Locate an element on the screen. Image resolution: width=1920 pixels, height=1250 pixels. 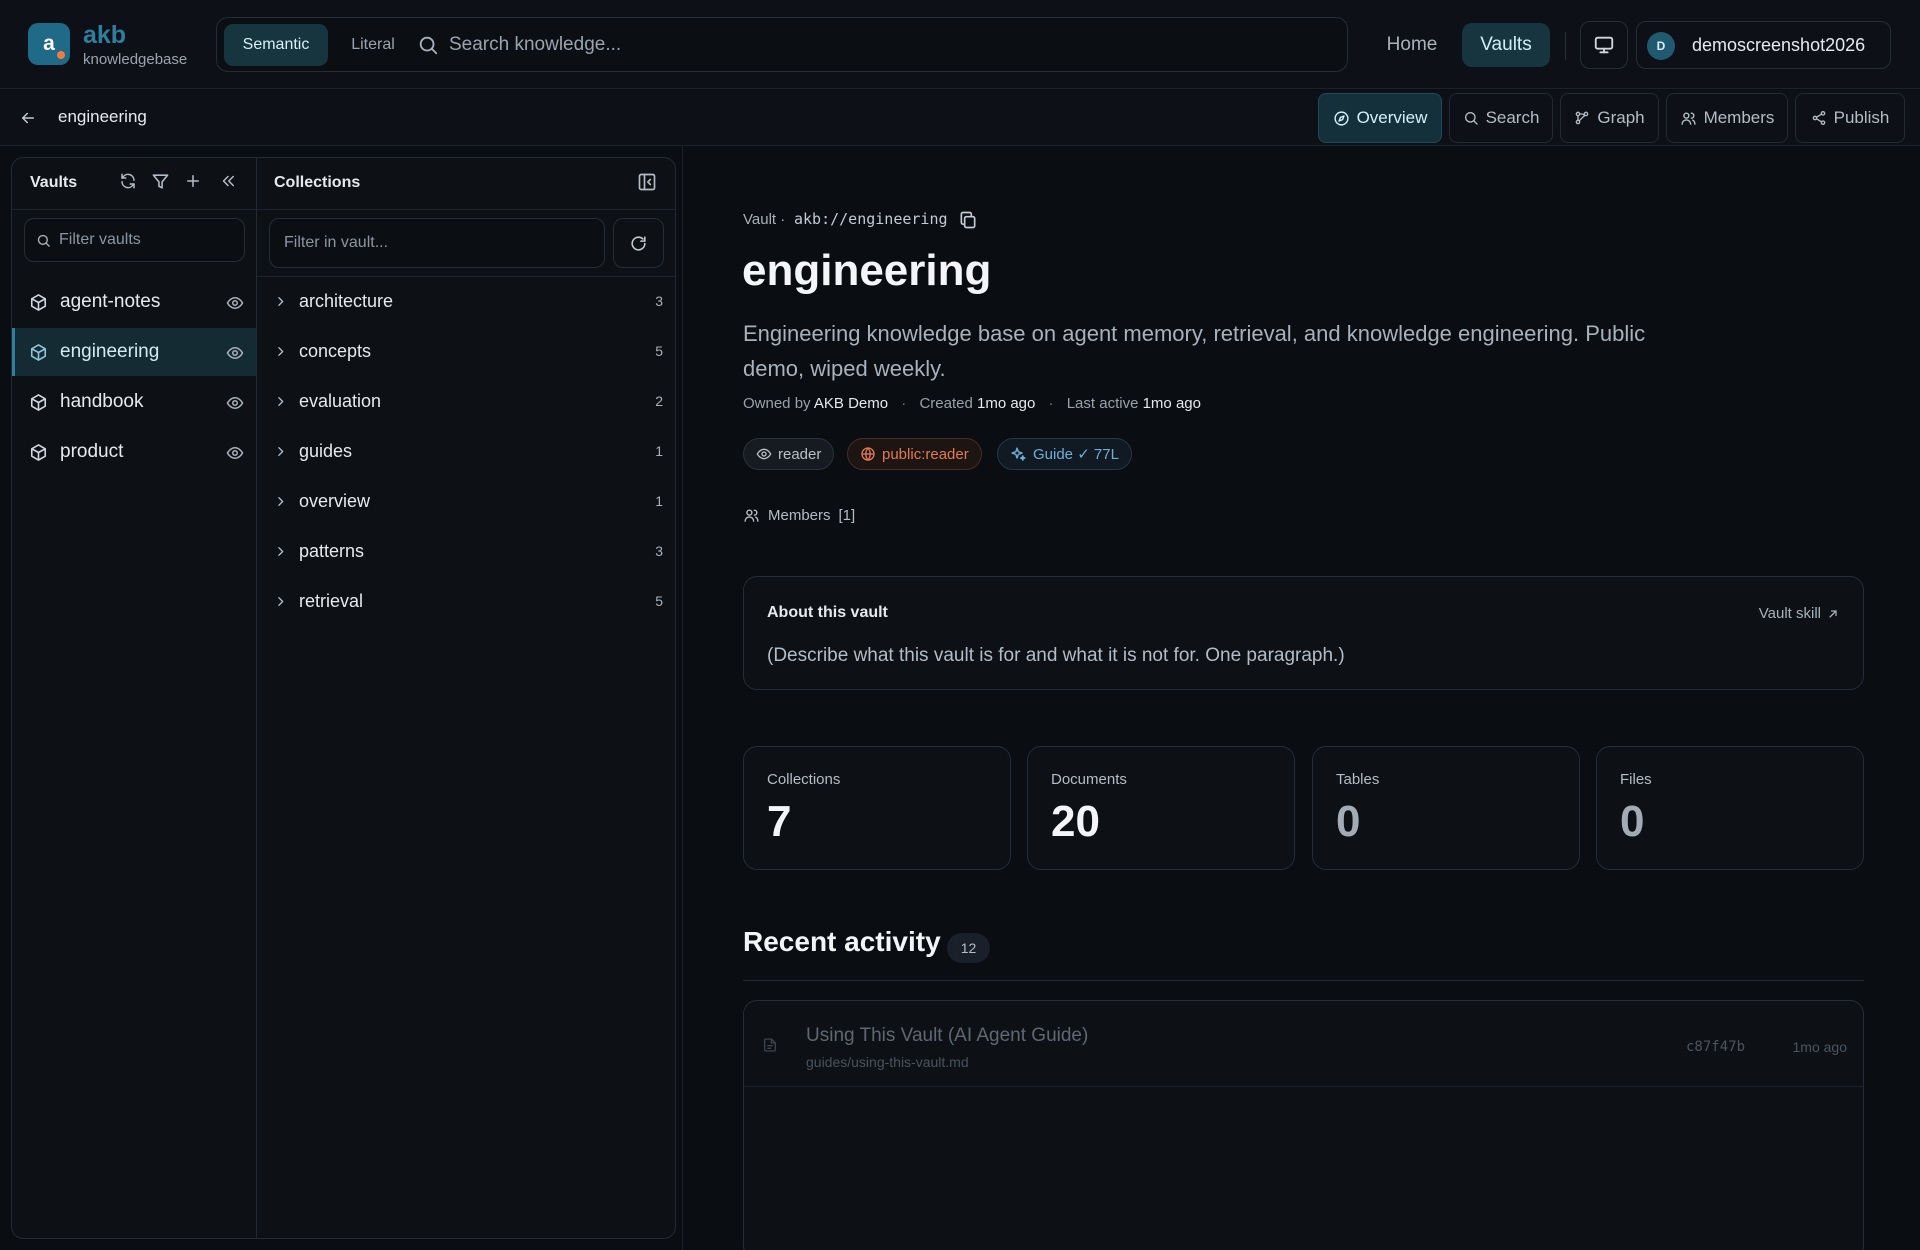
collections-panel-title: Collections is located at coordinates (317, 182).